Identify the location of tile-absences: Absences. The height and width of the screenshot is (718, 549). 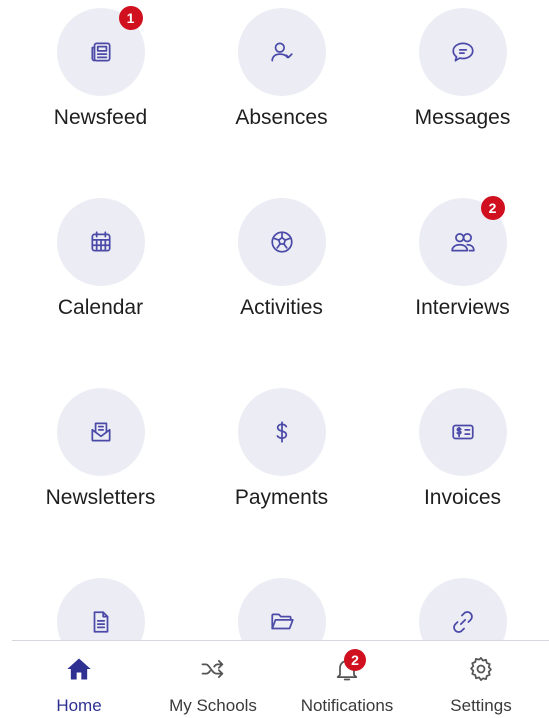
(281, 90).